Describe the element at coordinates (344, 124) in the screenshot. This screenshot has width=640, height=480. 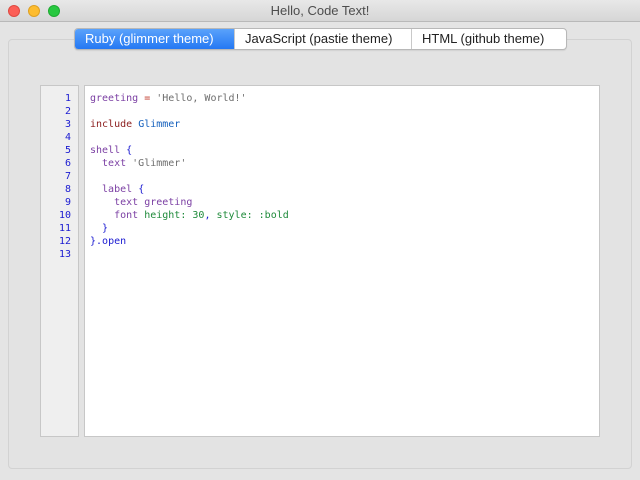
I see `code-line: include Glimmer` at that location.